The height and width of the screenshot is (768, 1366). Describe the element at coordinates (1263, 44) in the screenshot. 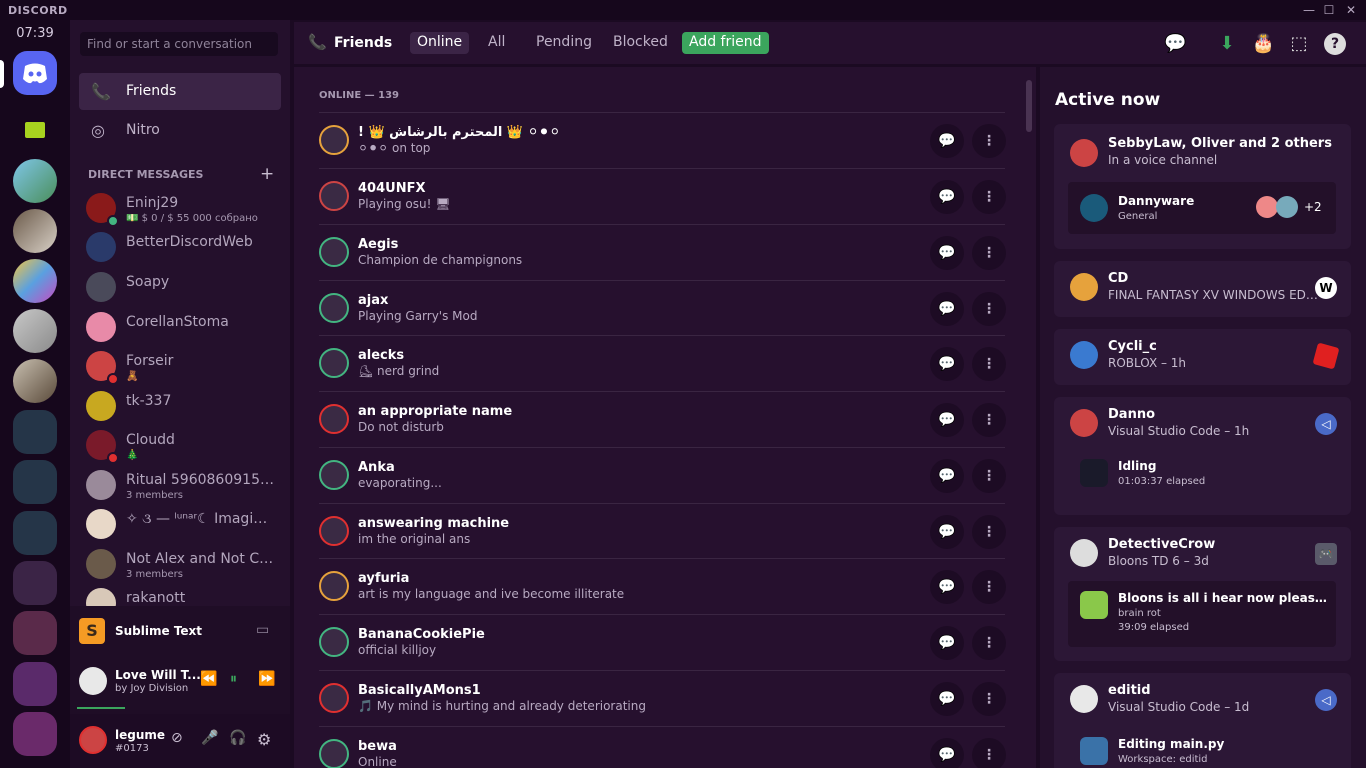

I see `nitro-gift-icon: 🎂` at that location.